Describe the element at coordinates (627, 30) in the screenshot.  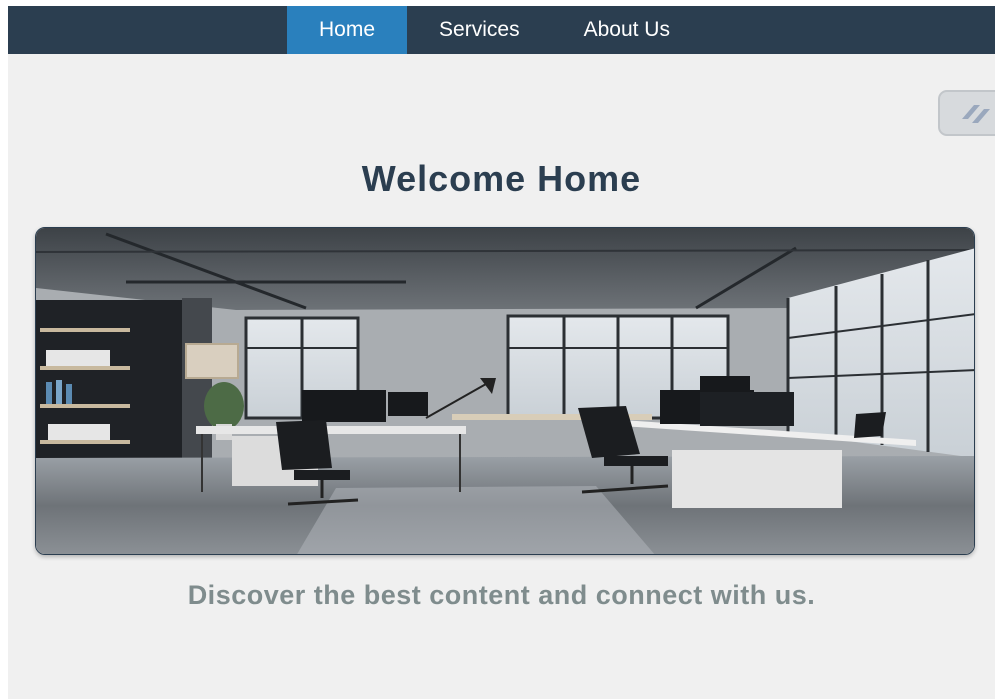
I see `nav-about-us-link: About Us` at that location.